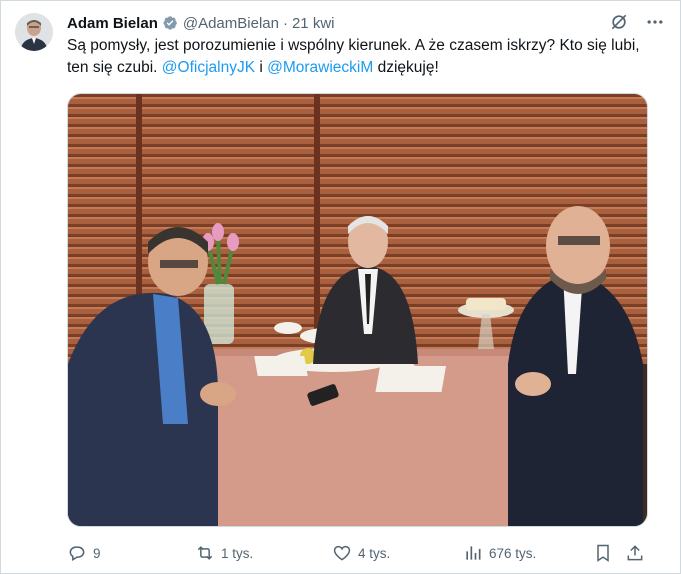 The width and height of the screenshot is (681, 574). Describe the element at coordinates (237, 553) in the screenshot. I see `repost-count: 1 tys.` at that location.